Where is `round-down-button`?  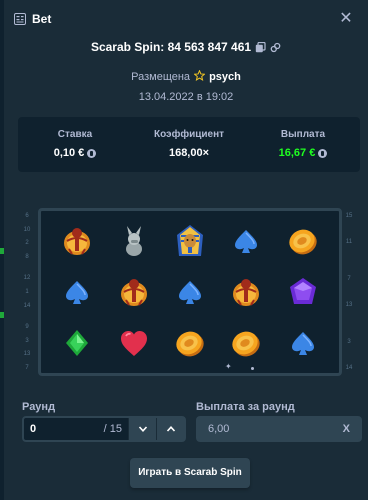
round-down-button is located at coordinates (142, 429).